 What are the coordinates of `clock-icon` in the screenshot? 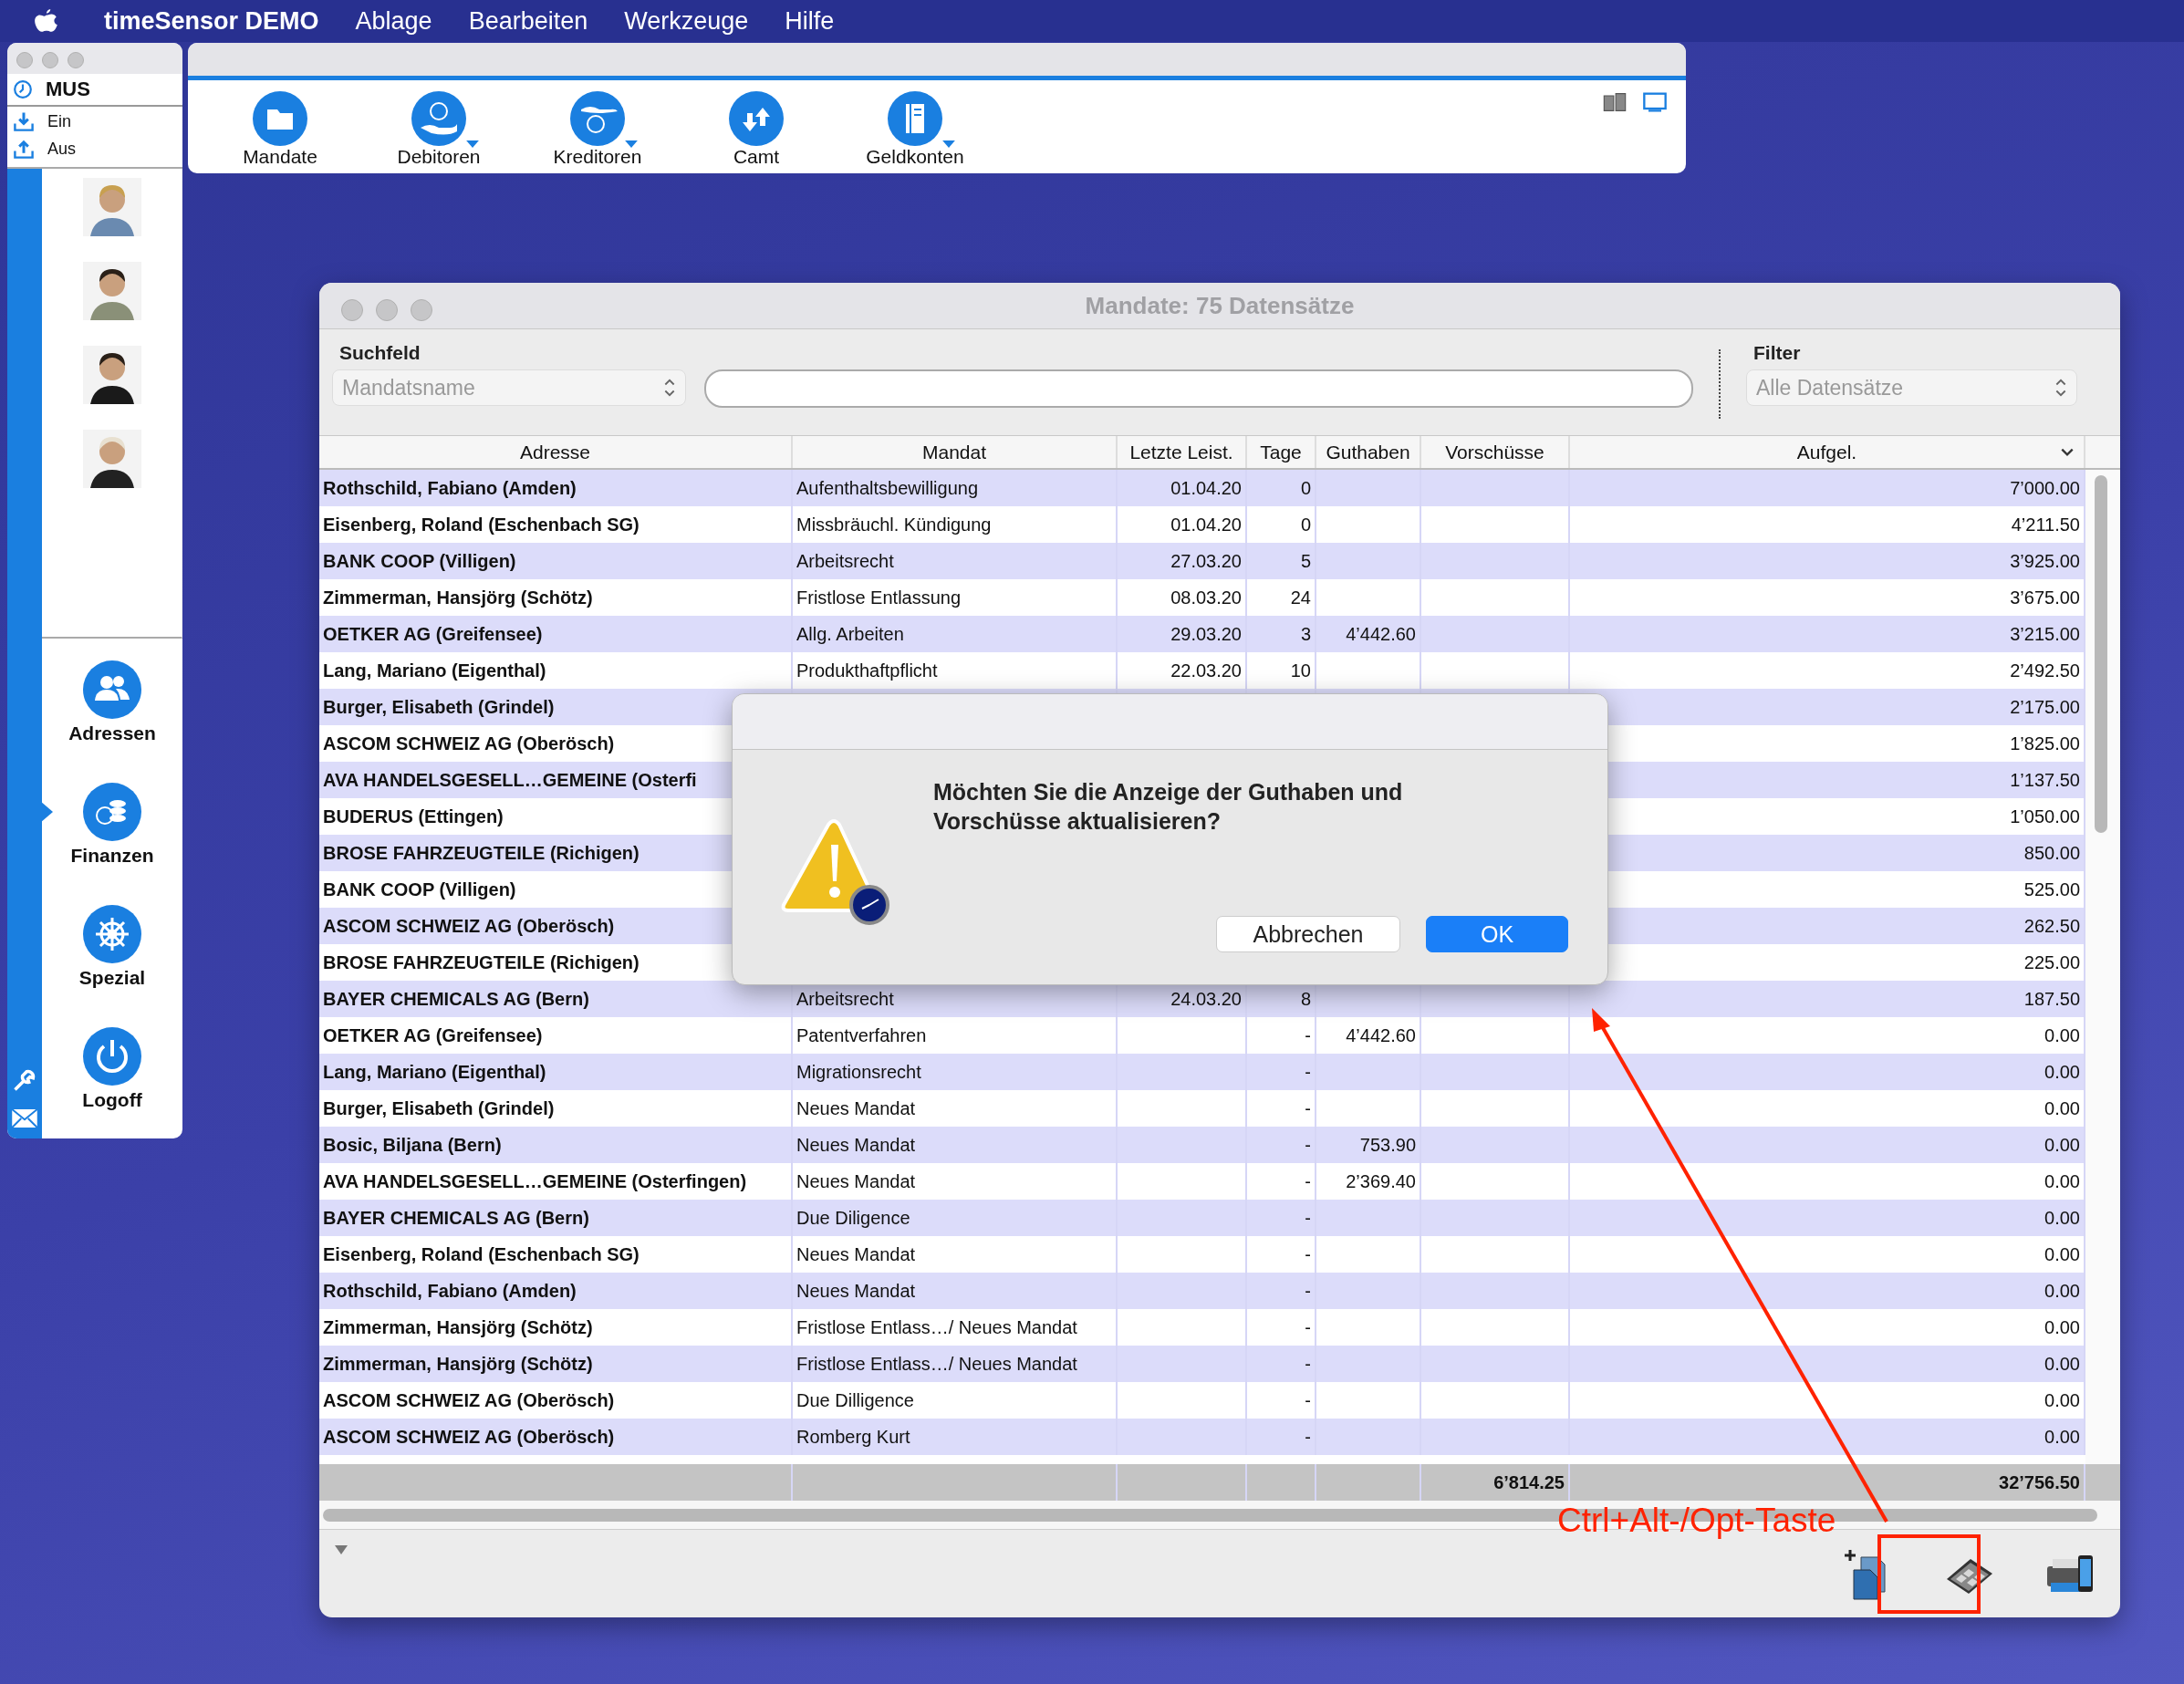 It's located at (23, 89).